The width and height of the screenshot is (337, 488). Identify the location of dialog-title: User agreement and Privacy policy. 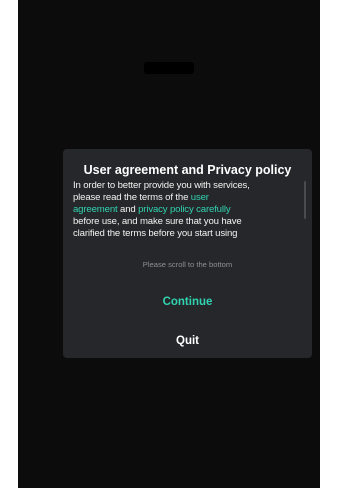
(187, 170).